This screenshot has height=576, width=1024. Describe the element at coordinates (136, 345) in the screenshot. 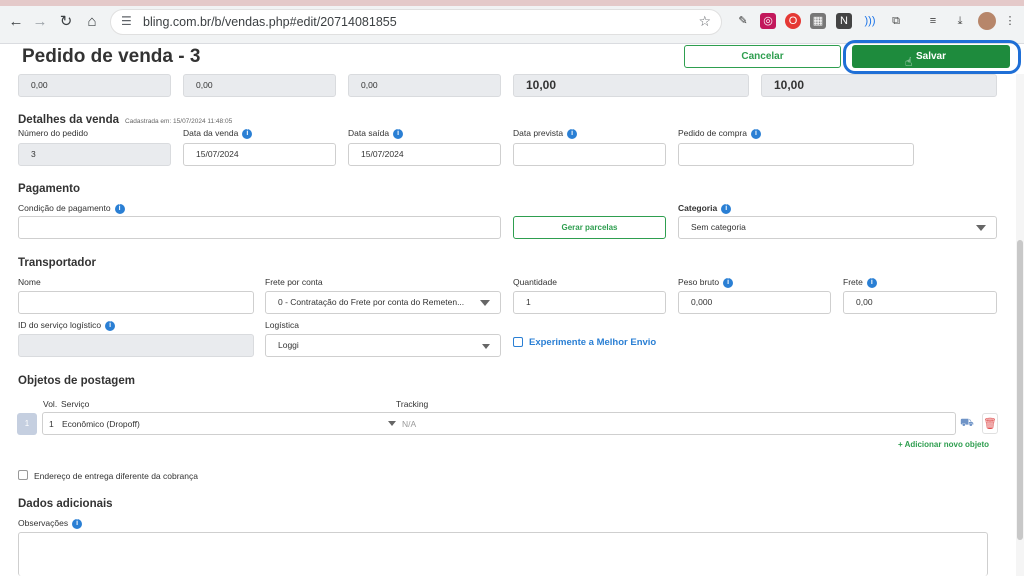

I see `id-servico-field` at that location.